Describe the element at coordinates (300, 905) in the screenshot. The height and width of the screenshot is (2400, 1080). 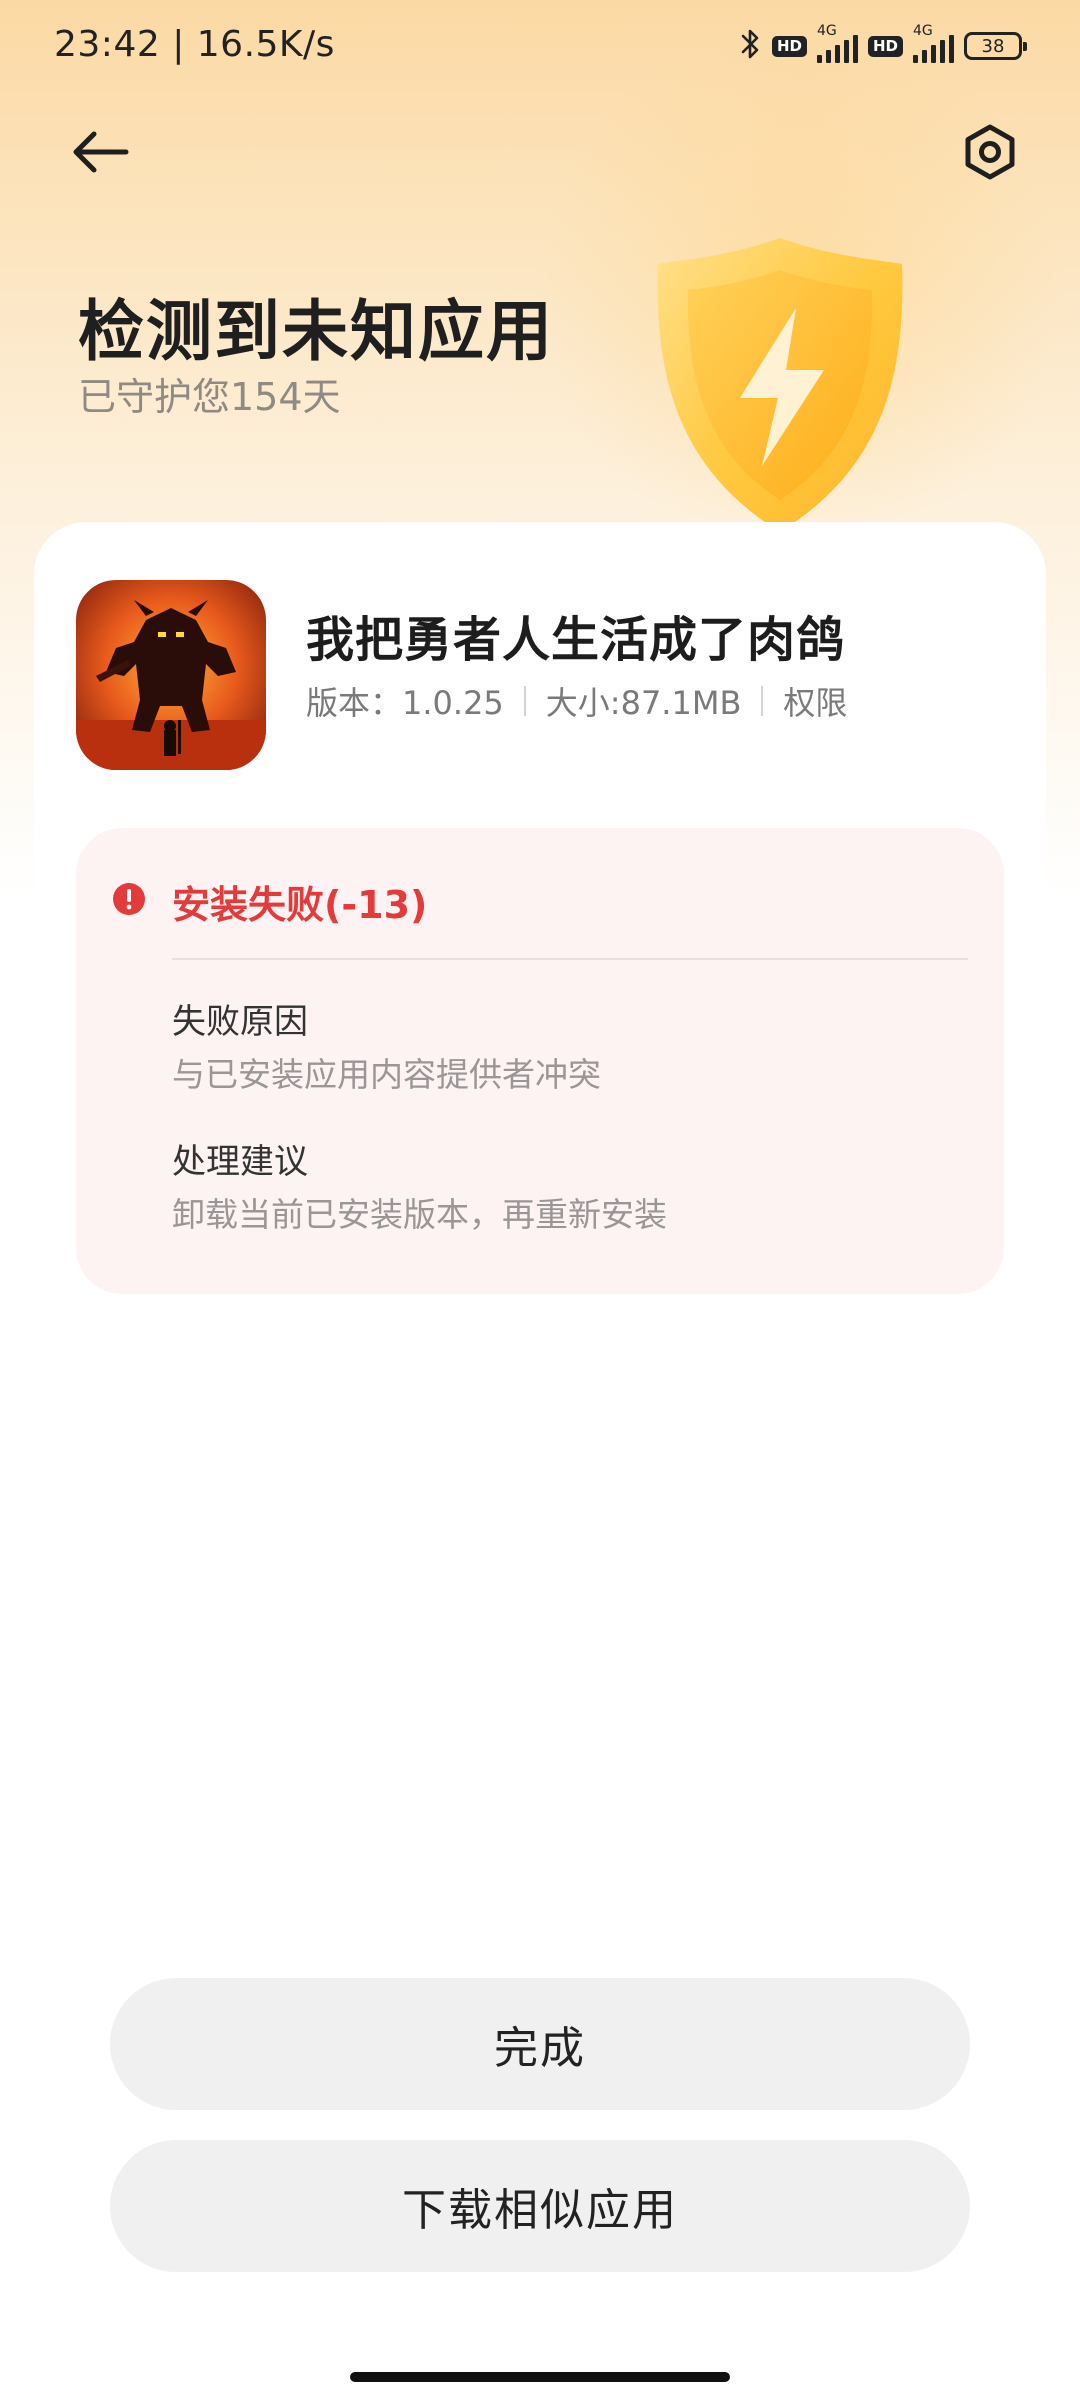
I see `error-title: 安装失败(-13)` at that location.